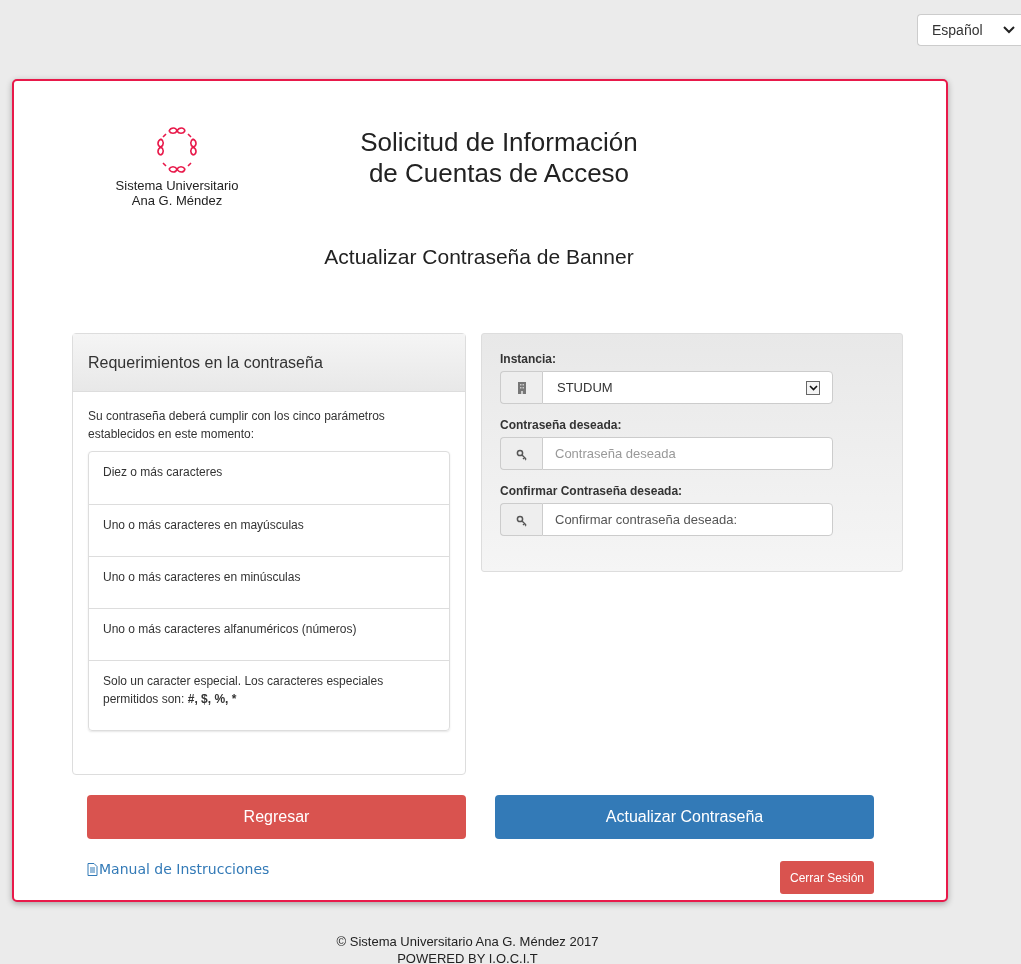  I want to click on field-label: Contraseña deseada:, so click(561, 425).